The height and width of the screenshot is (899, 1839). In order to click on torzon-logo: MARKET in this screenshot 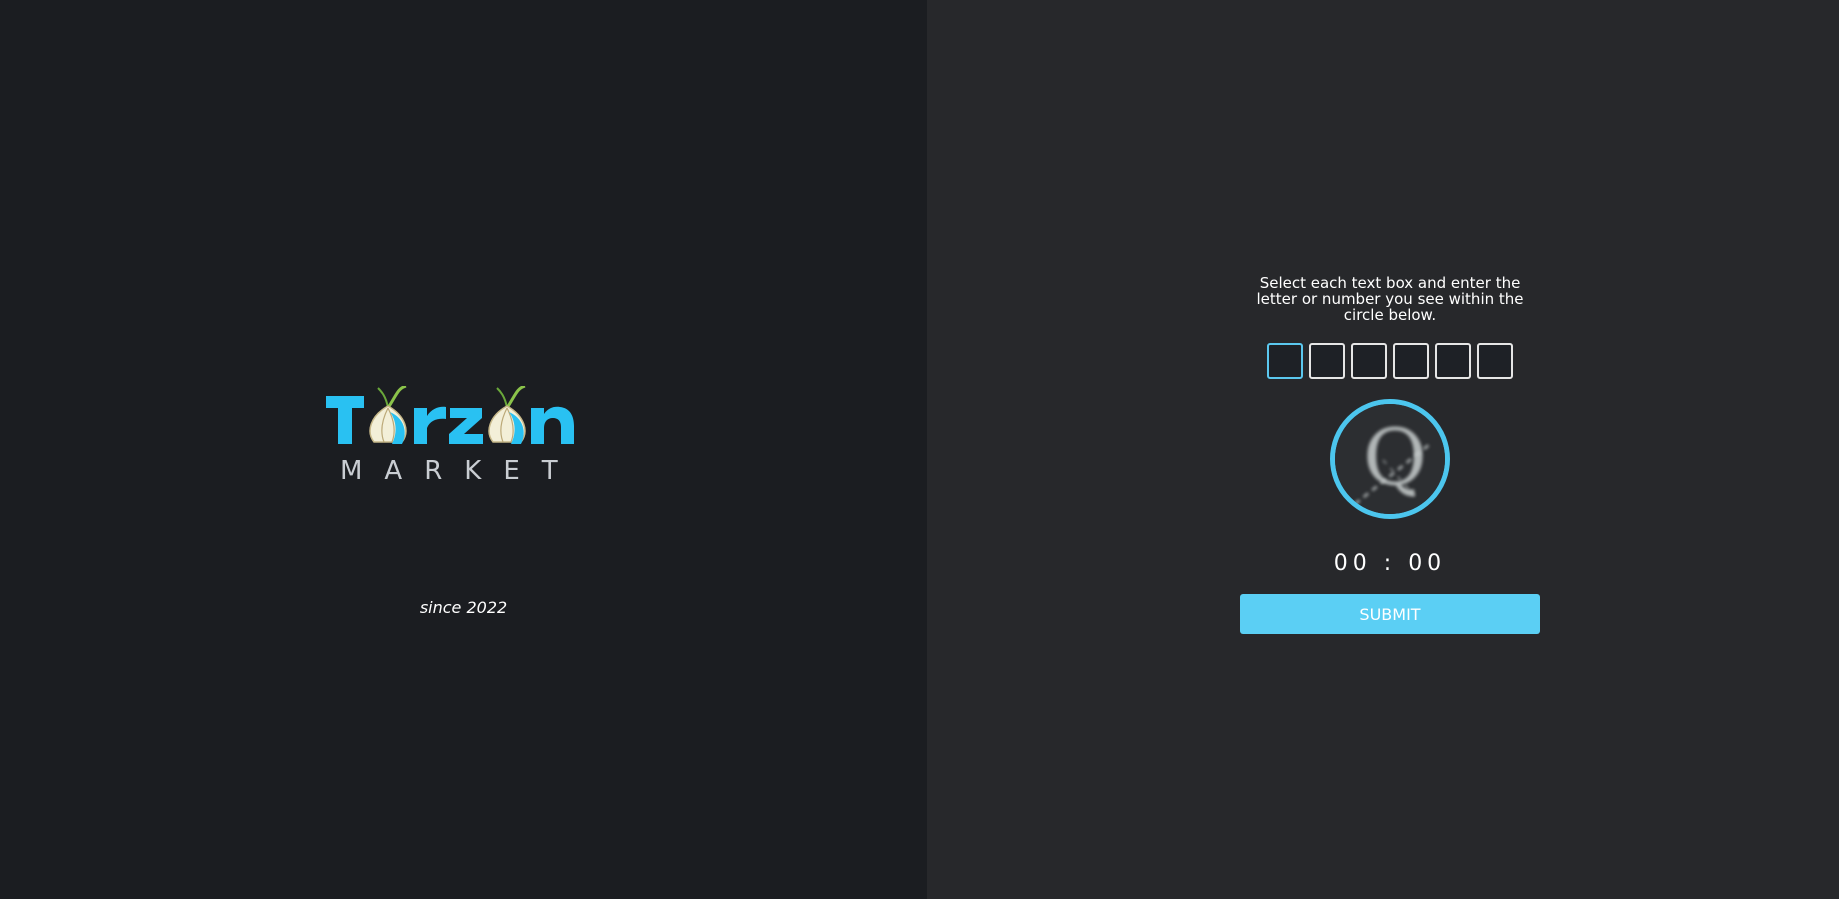, I will do `click(456, 436)`.